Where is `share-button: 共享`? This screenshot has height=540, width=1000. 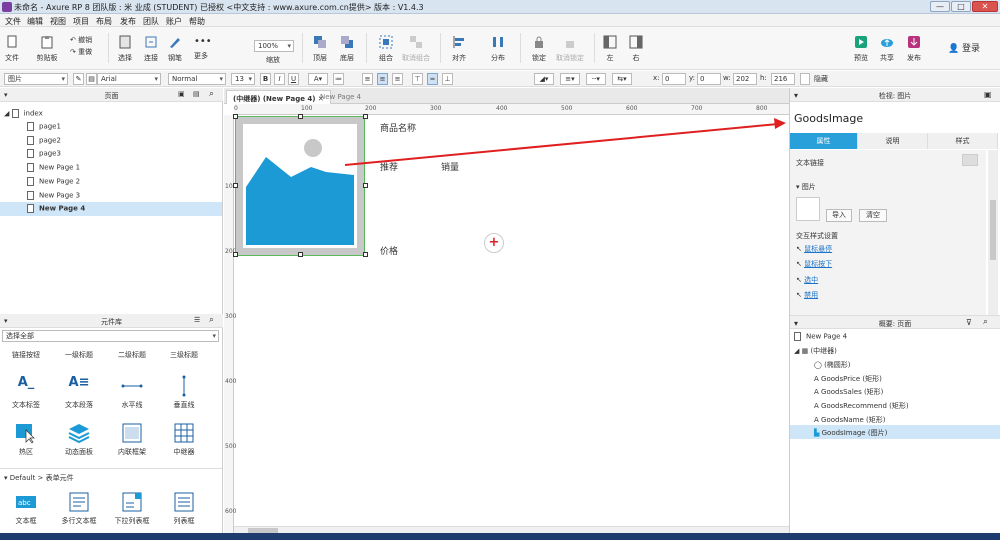
share-button: 共享 is located at coordinates (887, 49).